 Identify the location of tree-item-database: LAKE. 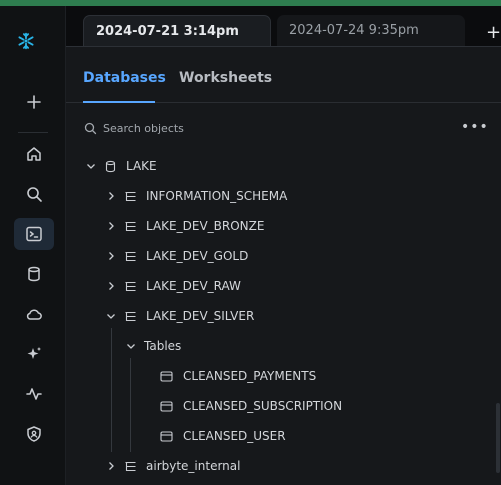
(121, 166).